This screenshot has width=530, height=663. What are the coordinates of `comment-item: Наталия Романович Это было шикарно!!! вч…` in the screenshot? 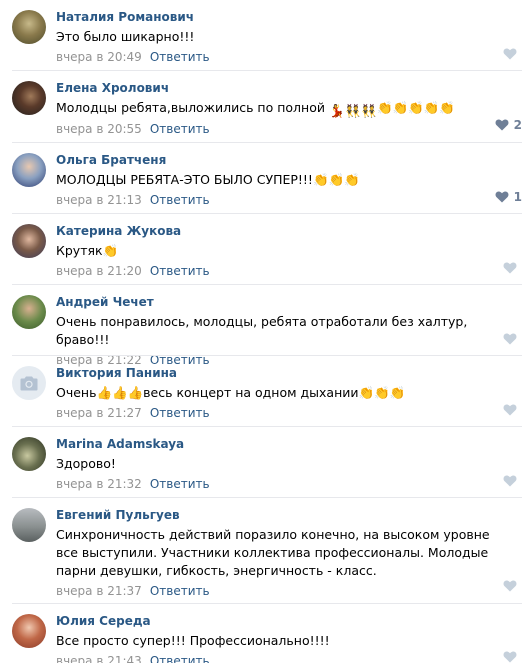 It's located at (265, 35).